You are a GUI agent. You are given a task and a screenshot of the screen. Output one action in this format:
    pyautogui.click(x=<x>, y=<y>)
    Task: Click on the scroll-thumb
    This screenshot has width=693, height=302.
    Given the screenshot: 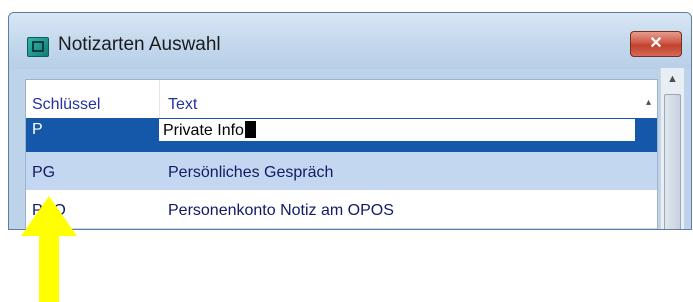 What is the action you would take?
    pyautogui.click(x=672, y=161)
    